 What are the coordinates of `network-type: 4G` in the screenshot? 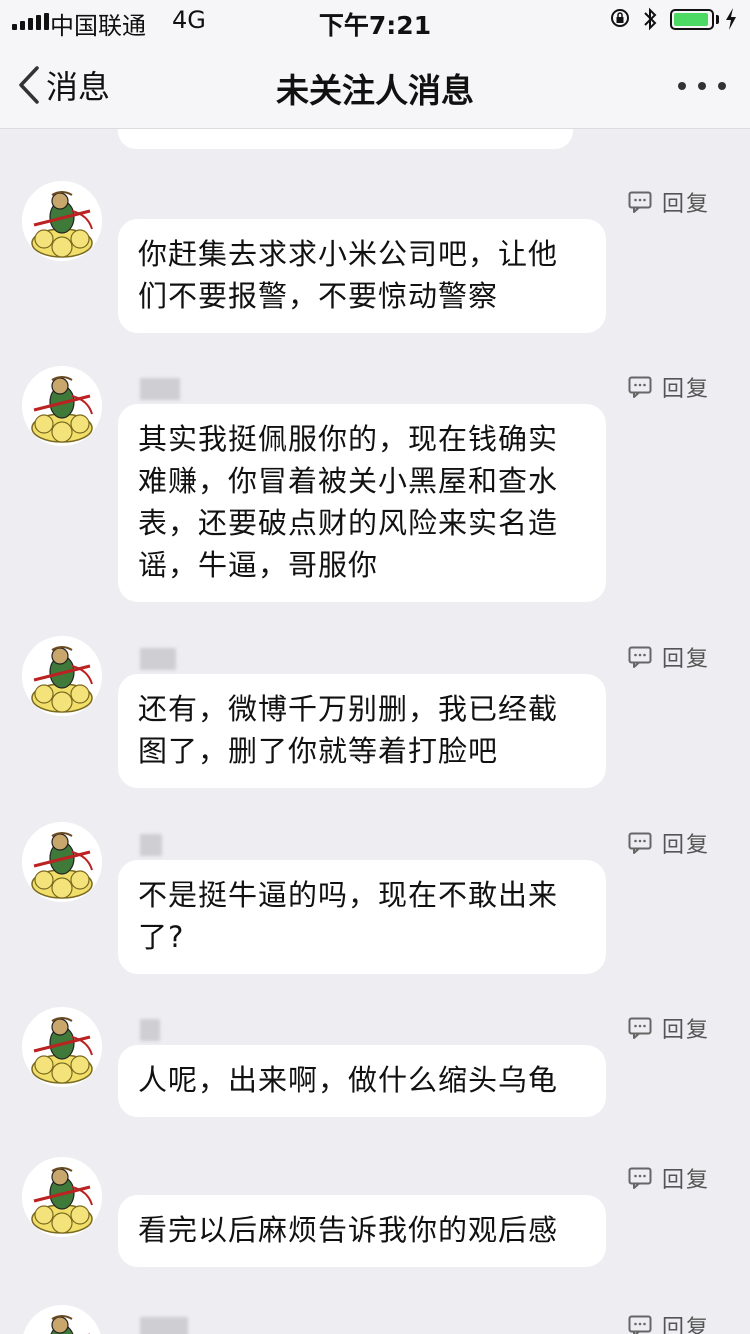 It's located at (189, 20).